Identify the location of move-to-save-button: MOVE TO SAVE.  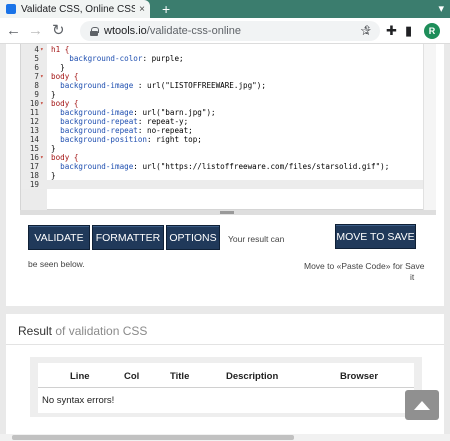
(375, 236).